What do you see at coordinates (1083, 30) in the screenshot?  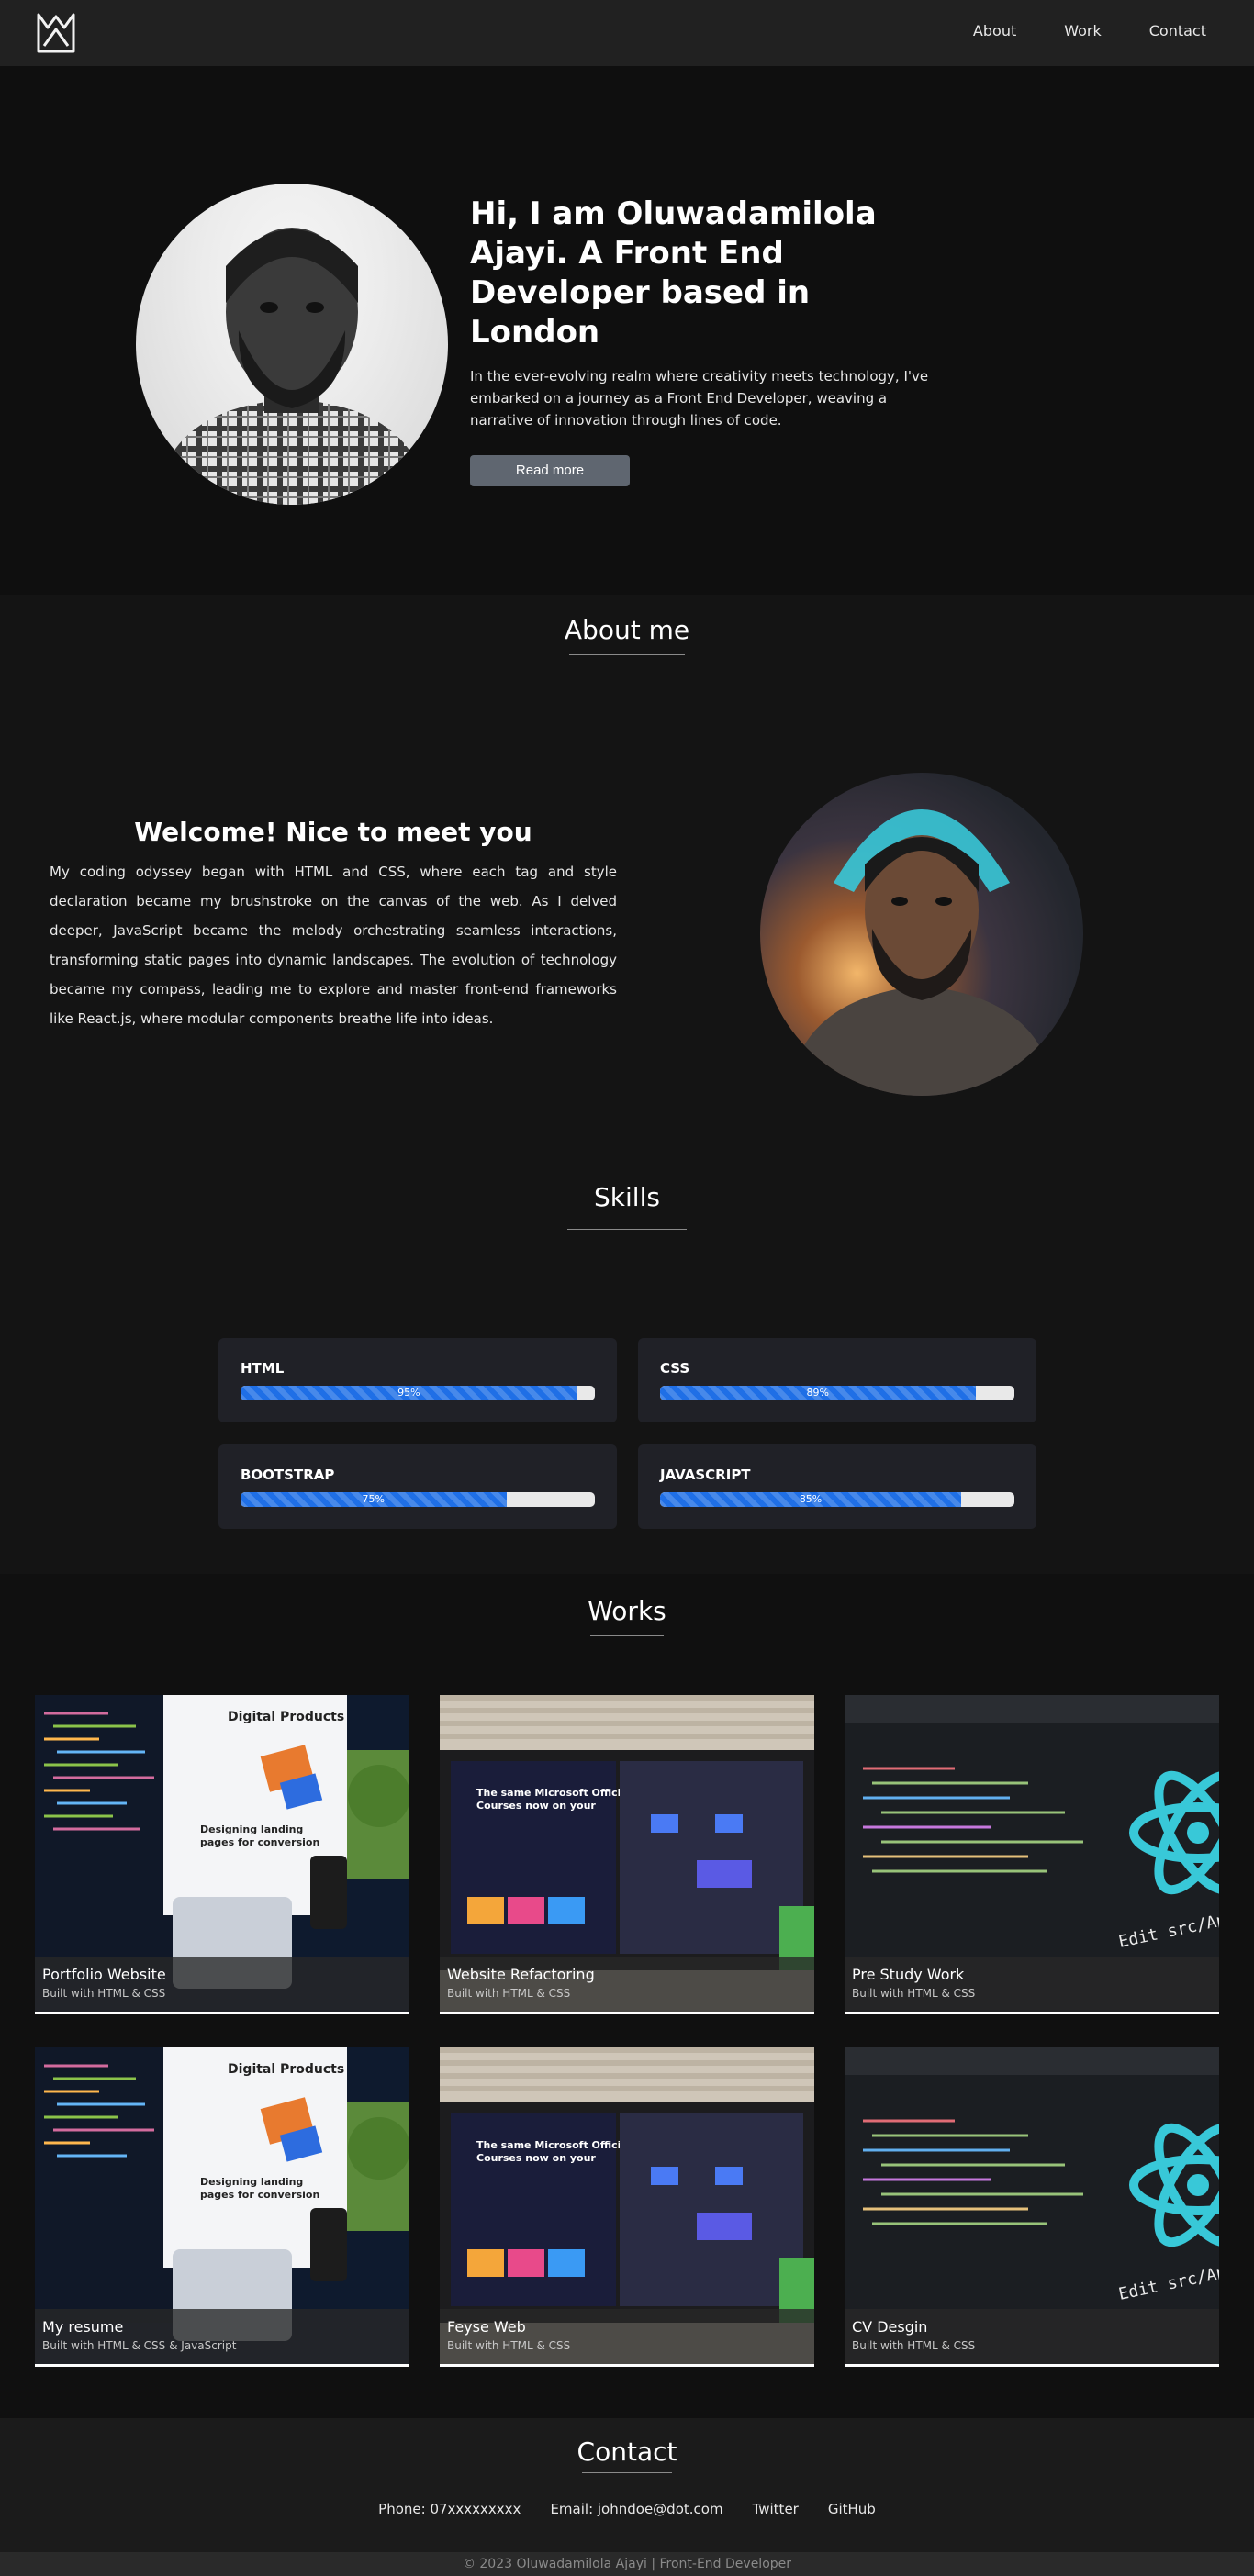 I see `nav-link-work: Work` at bounding box center [1083, 30].